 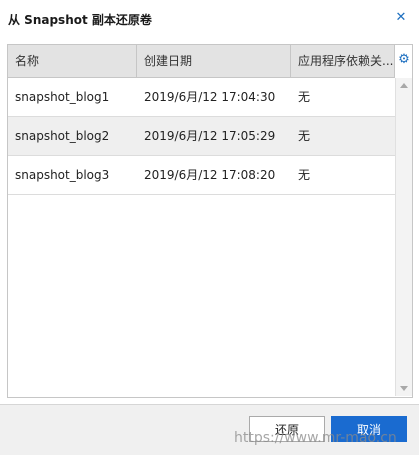 I want to click on snapshot-name: snapshot_blog1, so click(x=62, y=97).